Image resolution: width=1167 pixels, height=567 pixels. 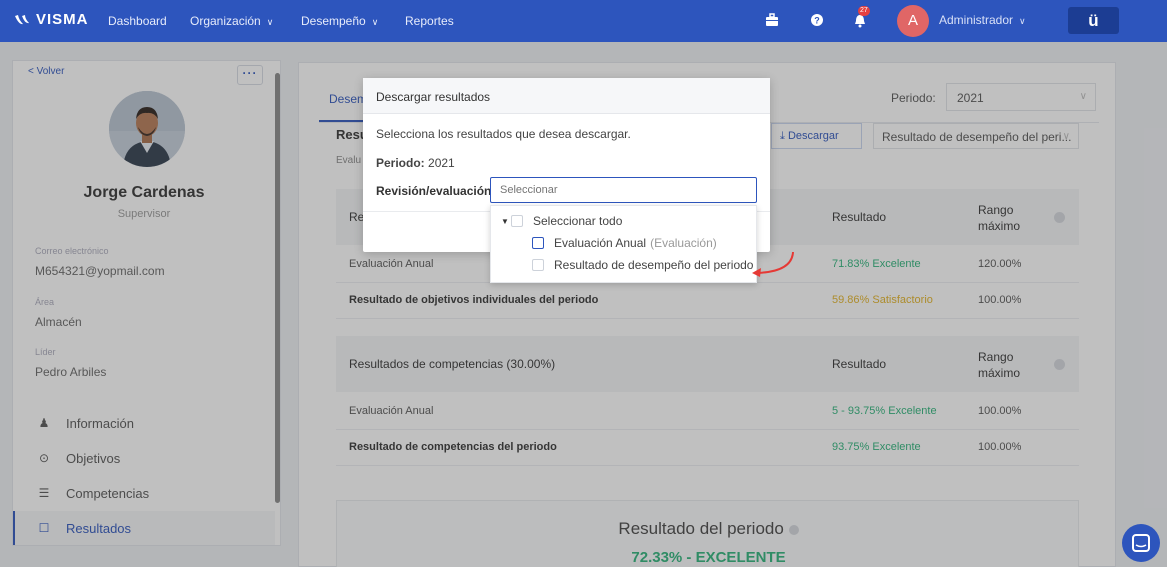 What do you see at coordinates (773, 264) in the screenshot?
I see `annotation-arrow-icon` at bounding box center [773, 264].